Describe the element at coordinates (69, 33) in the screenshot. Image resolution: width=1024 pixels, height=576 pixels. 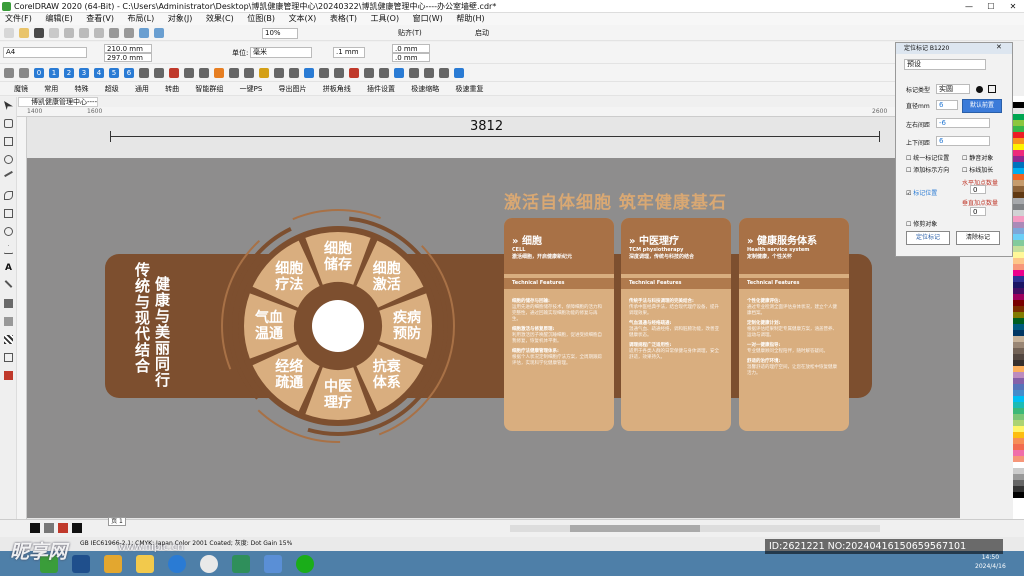
I see `cut-icon` at that location.